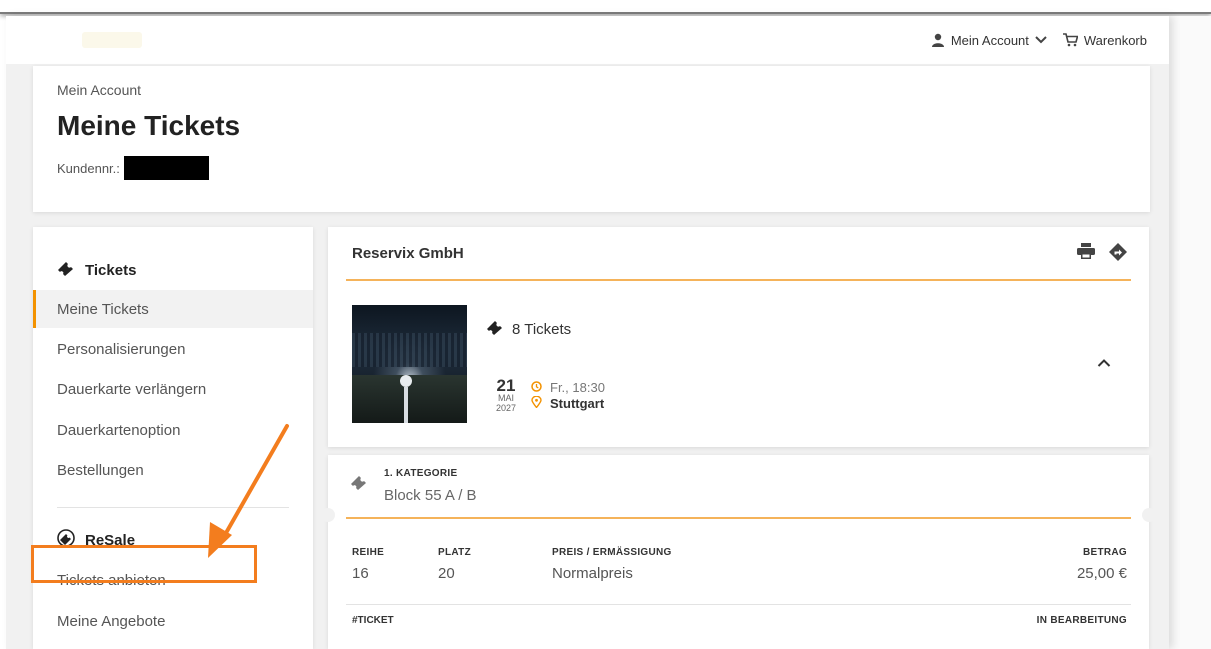  Describe the element at coordinates (1041, 40) in the screenshot. I see `chevron-down-icon` at that location.